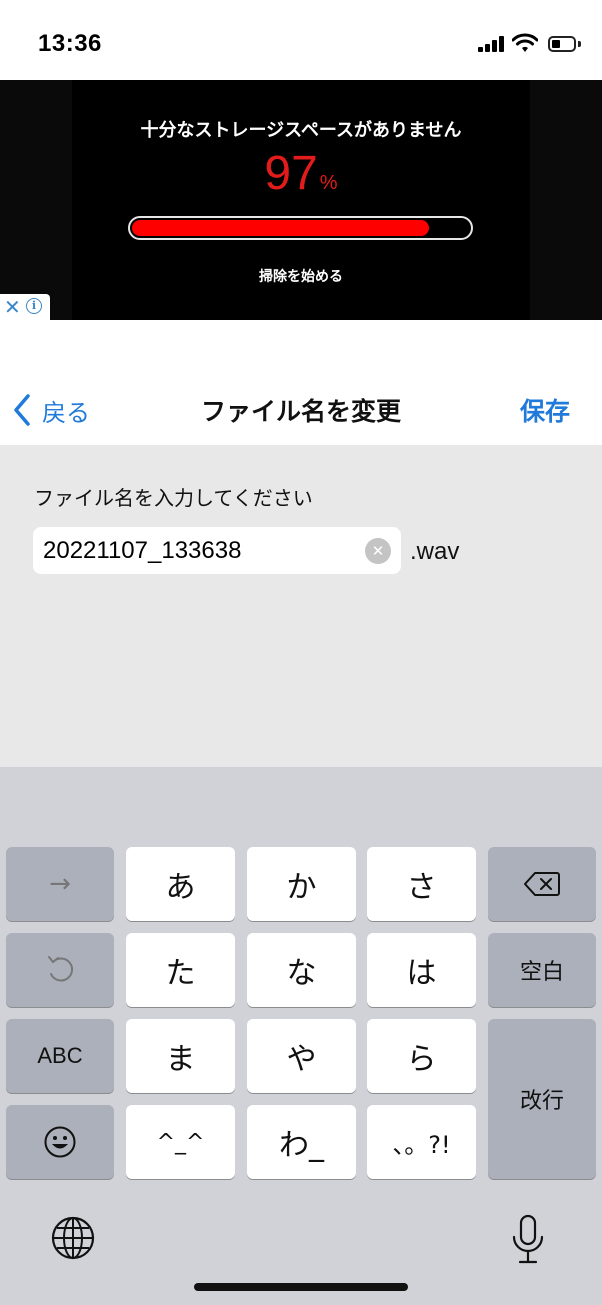  I want to click on battery-icon, so click(562, 44).